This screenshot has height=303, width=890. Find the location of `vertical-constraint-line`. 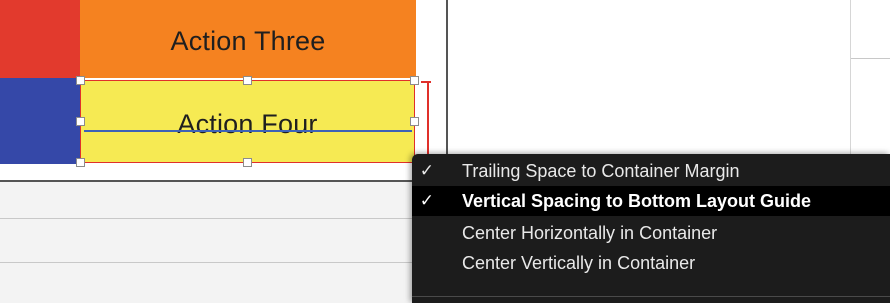

vertical-constraint-line is located at coordinates (428, 122).